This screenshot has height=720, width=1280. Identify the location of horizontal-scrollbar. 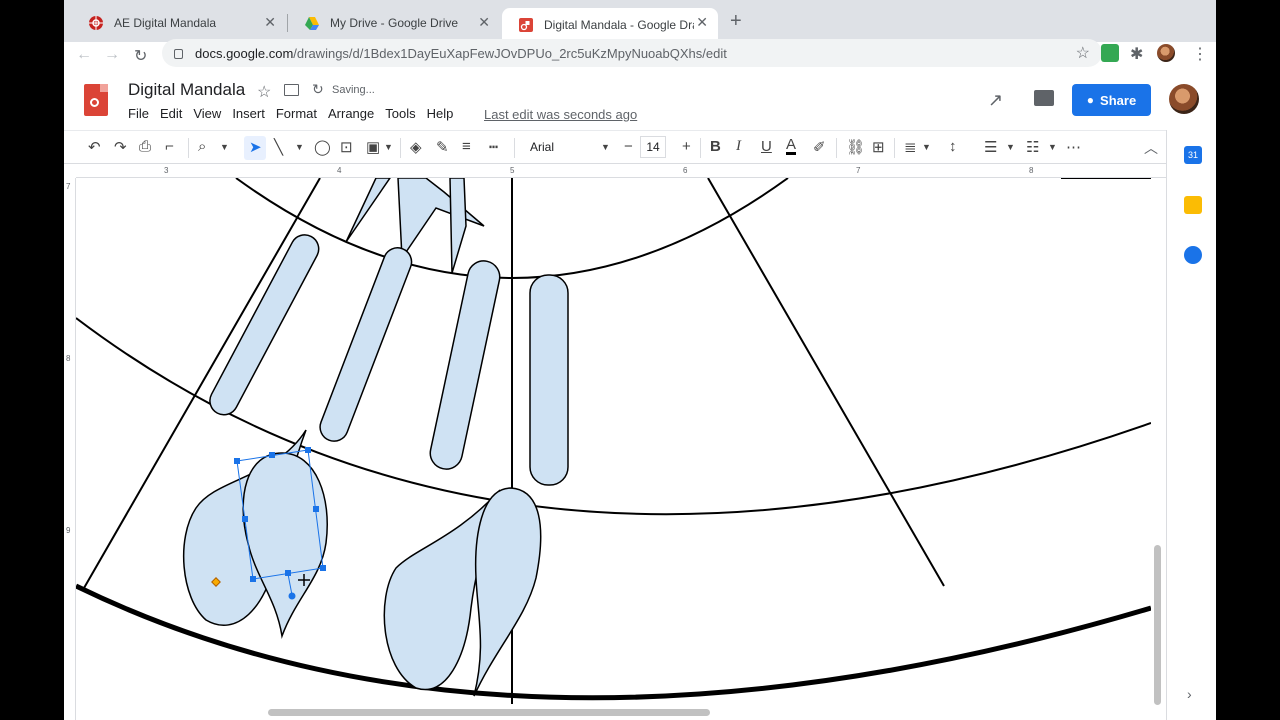
(489, 712).